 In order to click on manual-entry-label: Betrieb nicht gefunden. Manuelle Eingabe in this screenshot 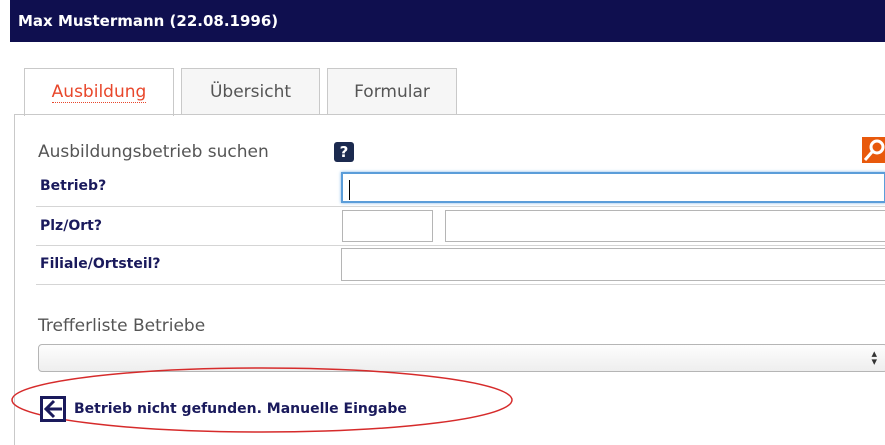, I will do `click(240, 409)`.